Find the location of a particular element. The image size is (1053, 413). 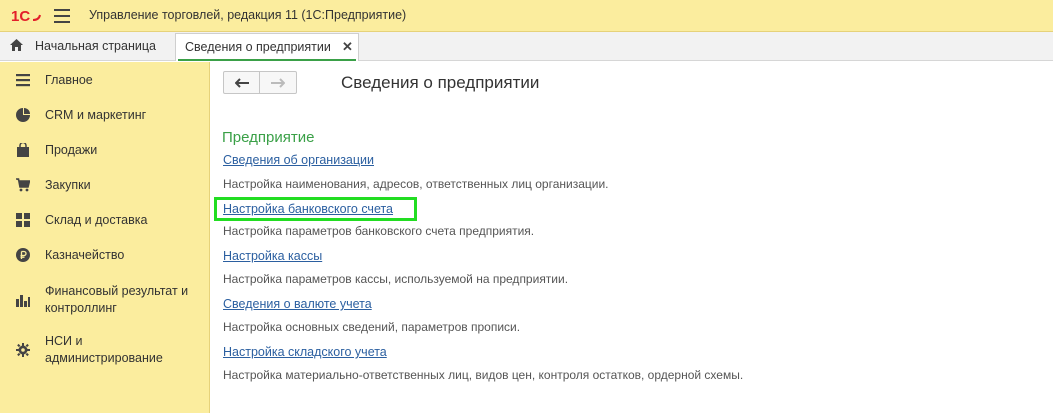

sidebar-item-warehouse: Склад и доставка is located at coordinates (104, 220).